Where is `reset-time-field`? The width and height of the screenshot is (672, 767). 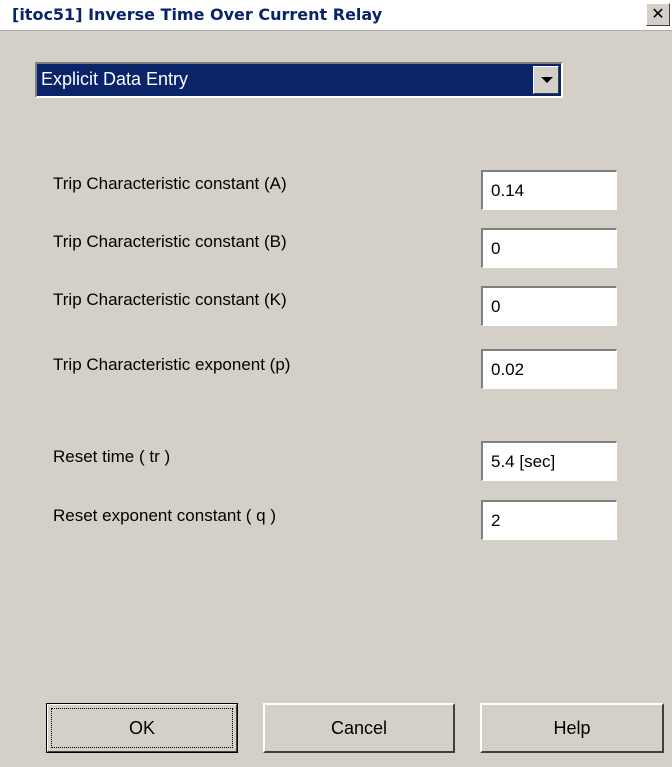 reset-time-field is located at coordinates (549, 461).